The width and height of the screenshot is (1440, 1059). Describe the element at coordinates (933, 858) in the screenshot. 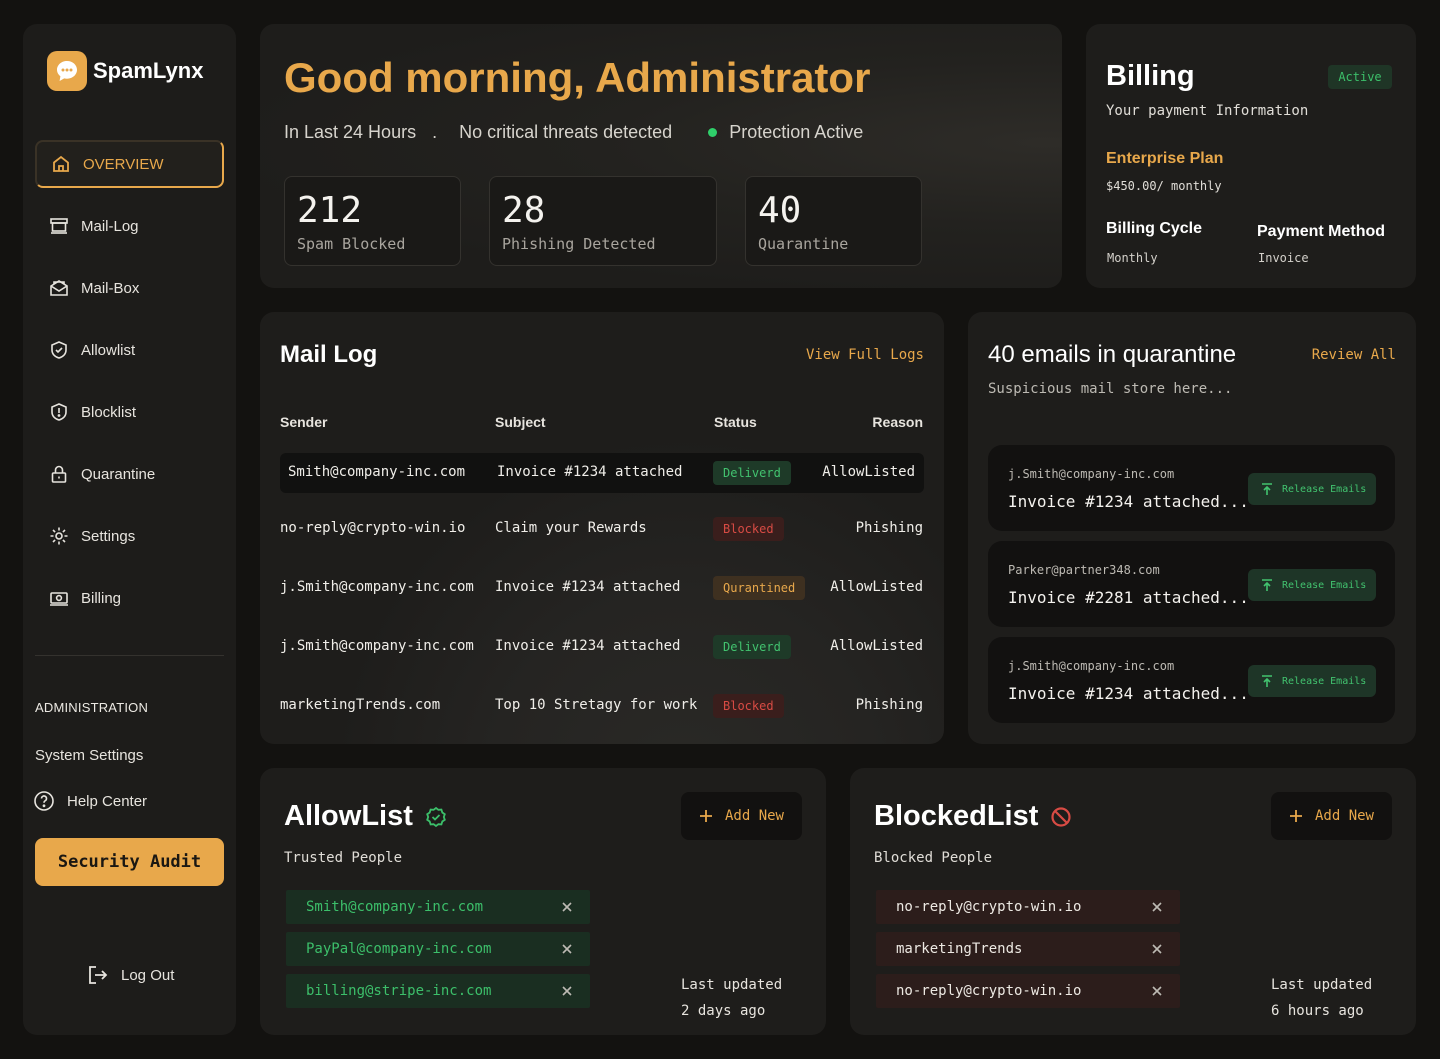

I see `blockedlist-subtitle: Blocked People` at that location.